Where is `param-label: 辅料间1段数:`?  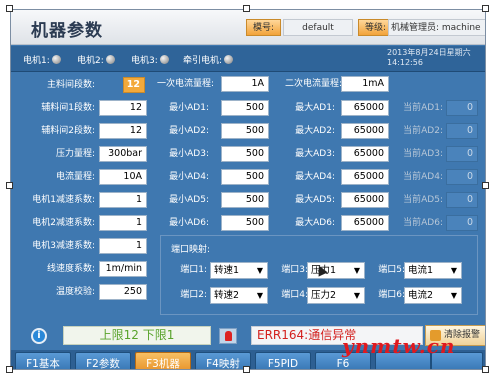
param-label: 辅料间1段数: is located at coordinates (68, 108).